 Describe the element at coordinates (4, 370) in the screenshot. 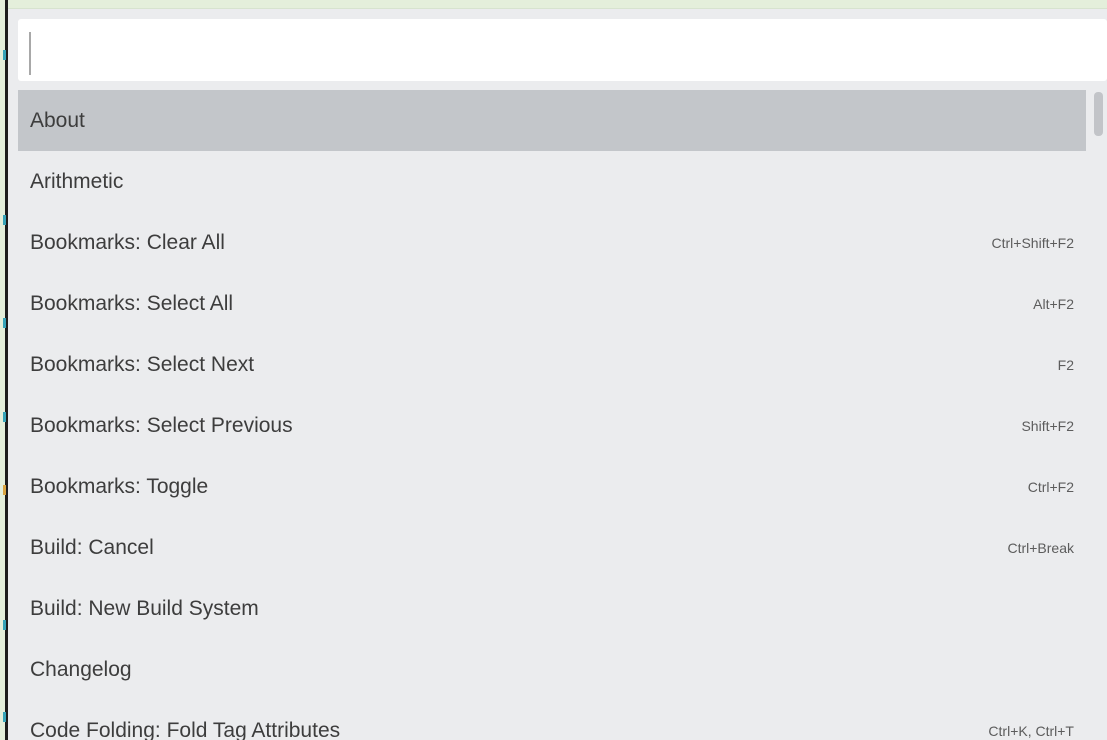

I see `editor-gutter-edge` at that location.